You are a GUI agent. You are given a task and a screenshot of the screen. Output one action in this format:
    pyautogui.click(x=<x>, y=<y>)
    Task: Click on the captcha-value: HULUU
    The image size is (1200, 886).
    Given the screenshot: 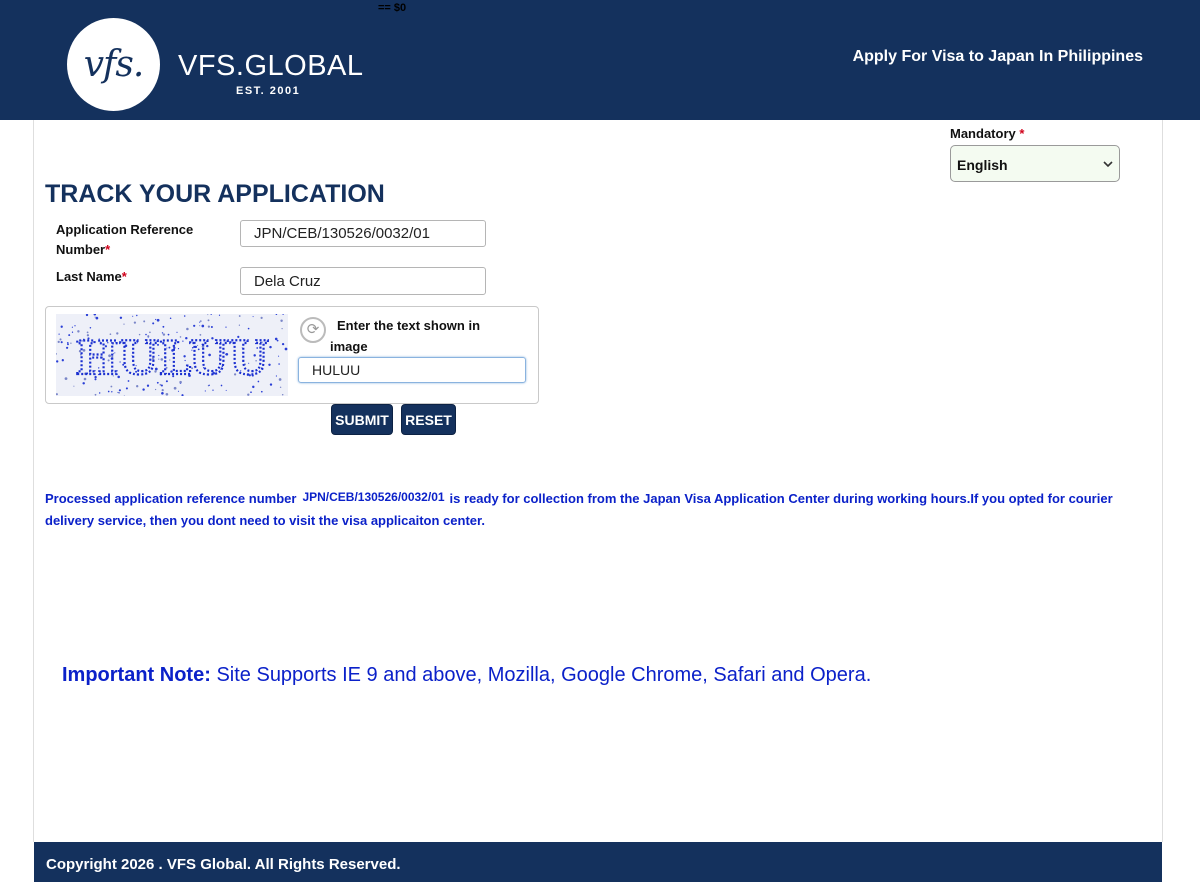 What is the action you would take?
    pyautogui.click(x=336, y=370)
    